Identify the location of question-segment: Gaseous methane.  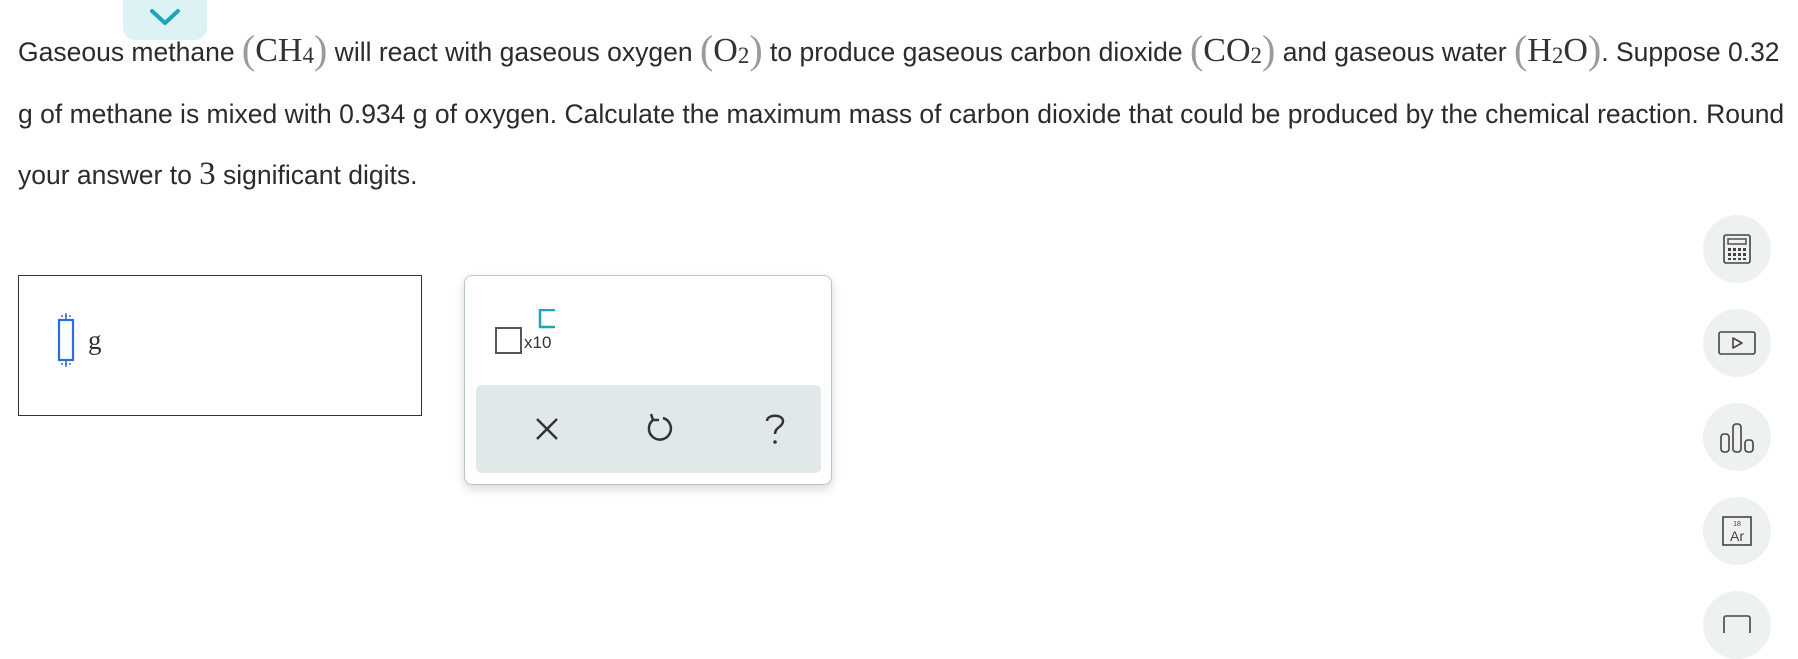
(130, 52).